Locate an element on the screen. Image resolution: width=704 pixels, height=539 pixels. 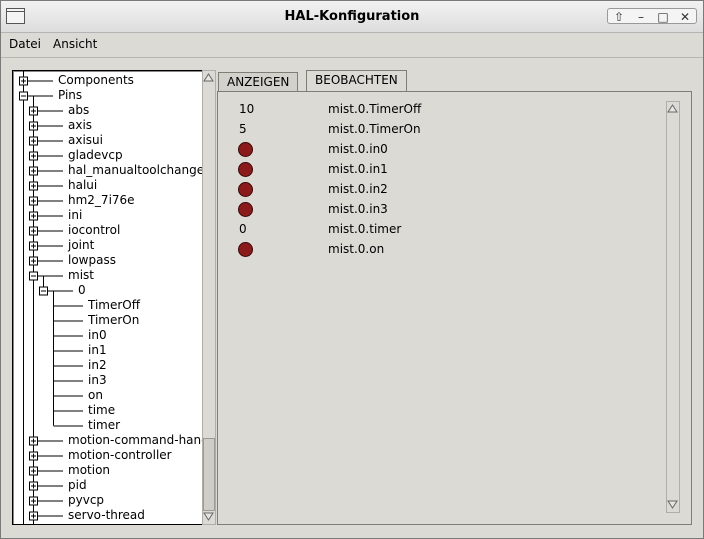
tree-item: pid is located at coordinates (77, 485).